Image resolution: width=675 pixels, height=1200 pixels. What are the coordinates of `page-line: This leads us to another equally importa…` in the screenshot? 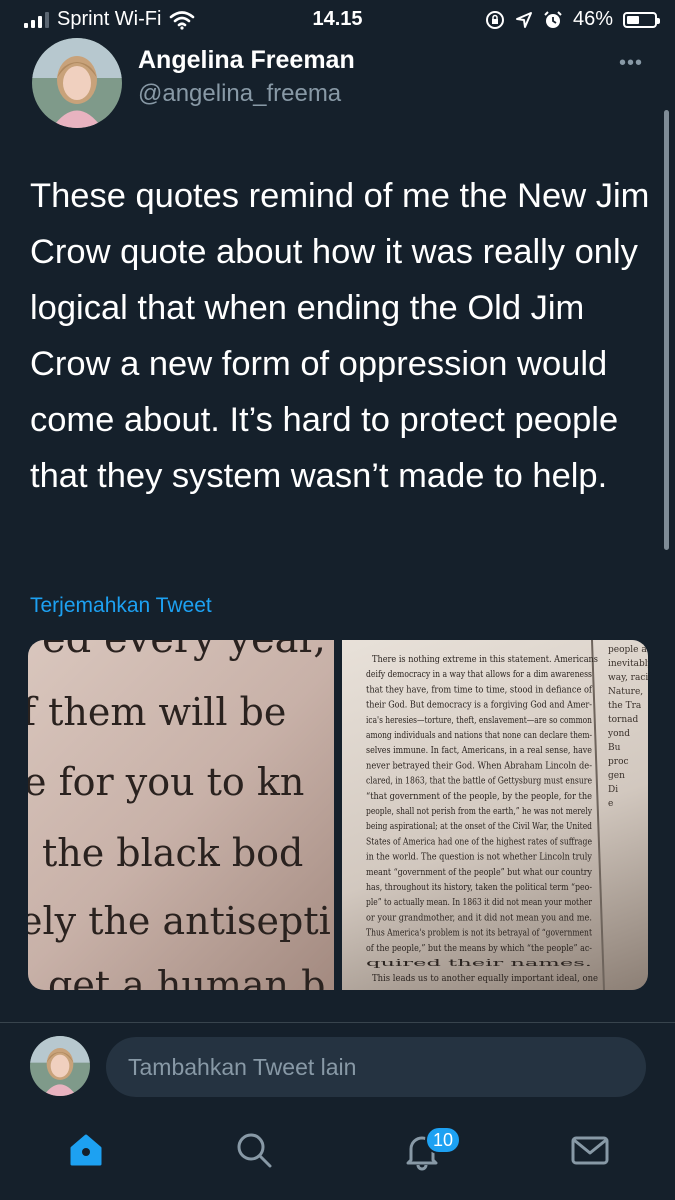 It's located at (485, 978).